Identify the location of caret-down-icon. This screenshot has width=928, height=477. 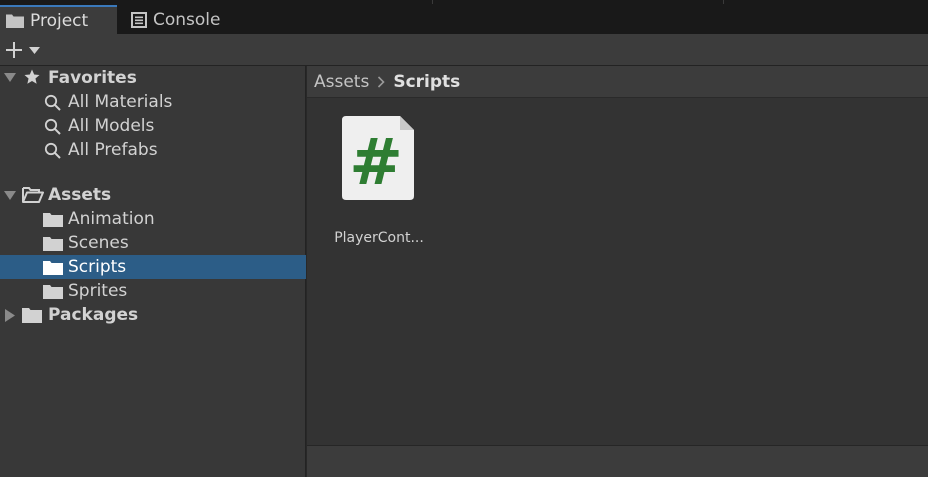
(34, 50).